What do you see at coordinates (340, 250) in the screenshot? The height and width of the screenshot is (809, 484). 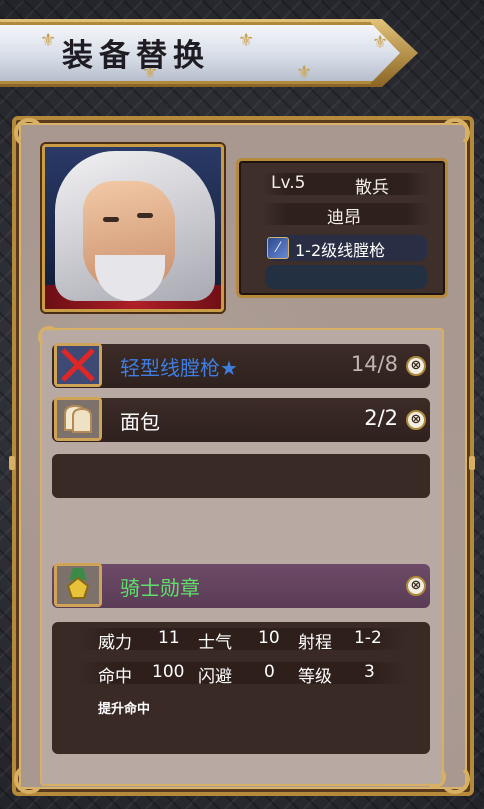 I see `equipped-weapon-label: 1-2级线膛枪` at bounding box center [340, 250].